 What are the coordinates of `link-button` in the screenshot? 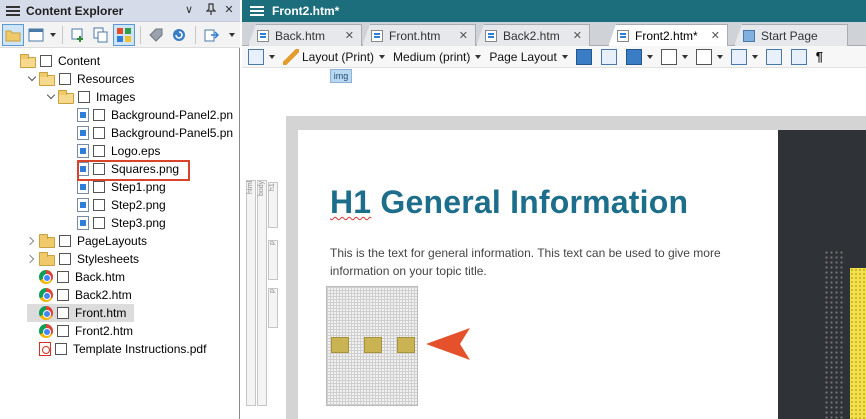 It's located at (745, 57).